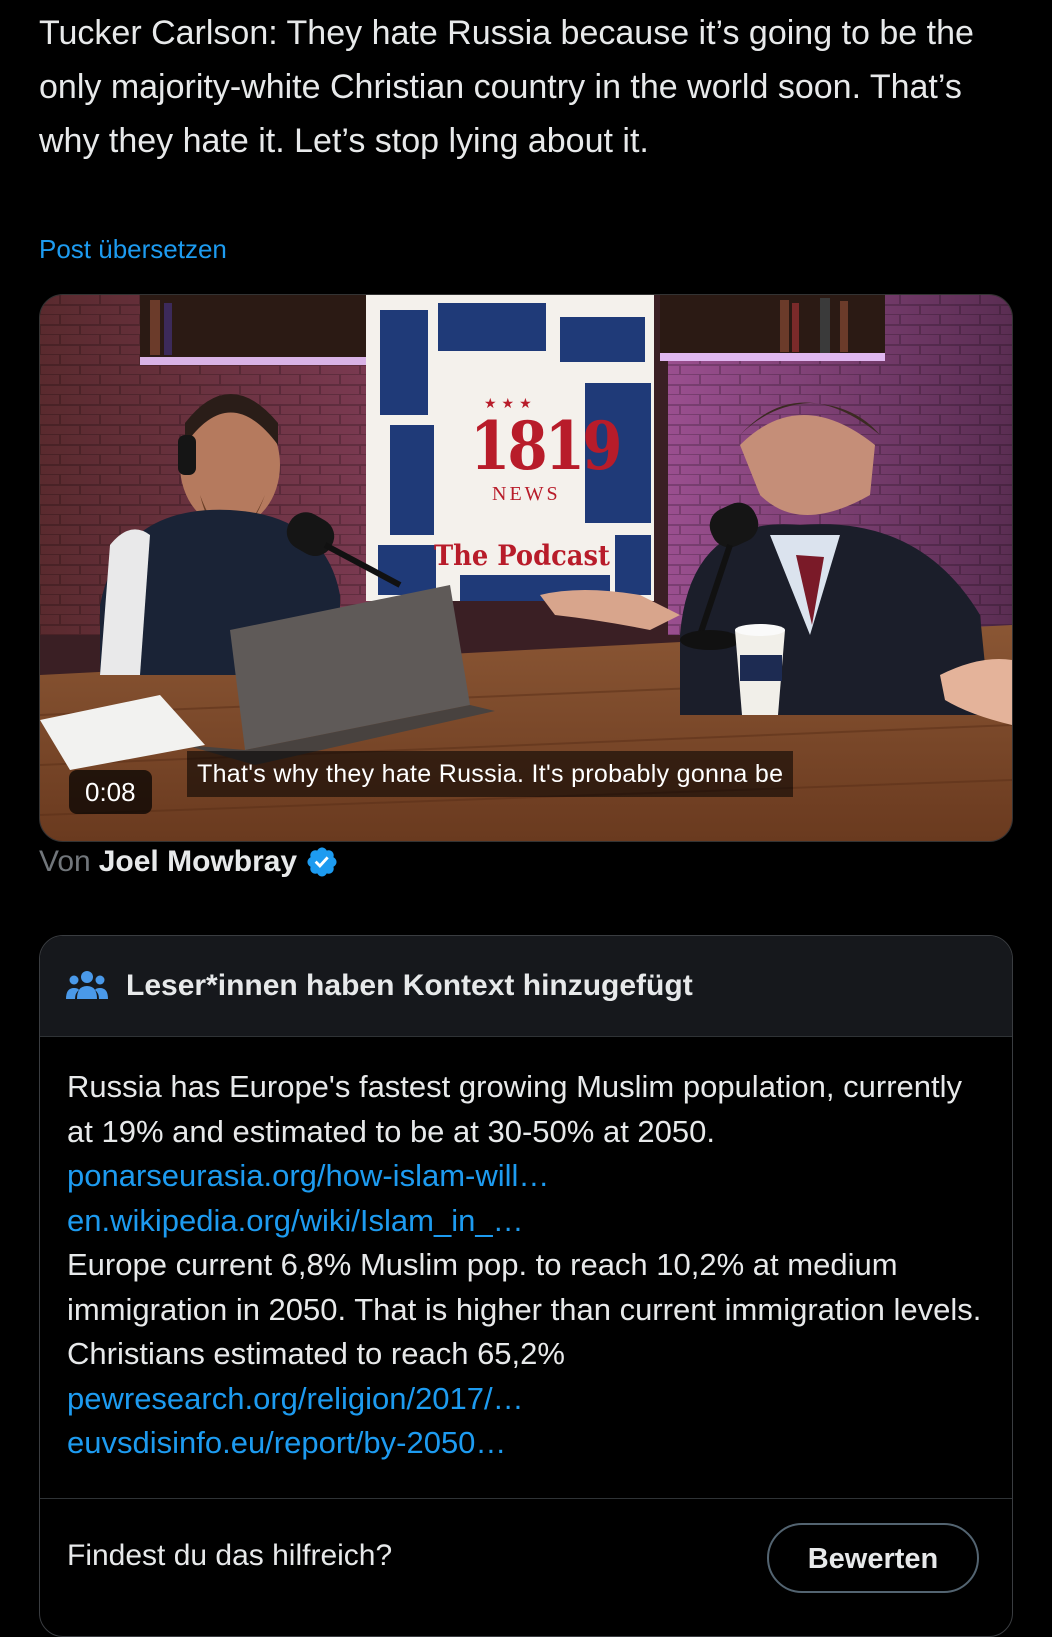 This screenshot has height=1637, width=1052. What do you see at coordinates (526, 1498) in the screenshot?
I see `note-divider` at bounding box center [526, 1498].